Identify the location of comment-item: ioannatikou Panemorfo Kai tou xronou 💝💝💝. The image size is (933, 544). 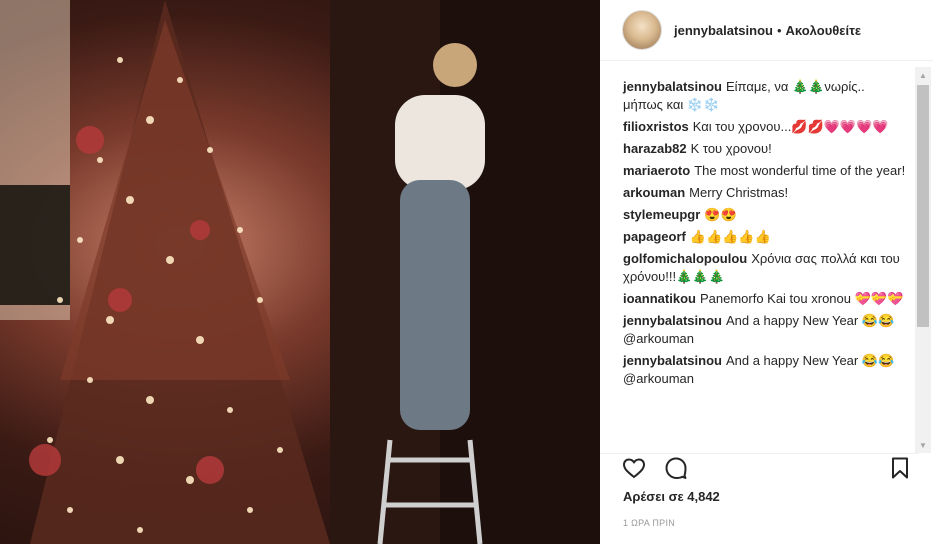
(760, 299).